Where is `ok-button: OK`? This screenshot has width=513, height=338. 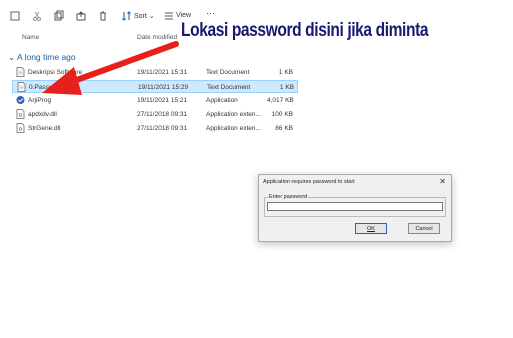 ok-button: OK is located at coordinates (371, 228).